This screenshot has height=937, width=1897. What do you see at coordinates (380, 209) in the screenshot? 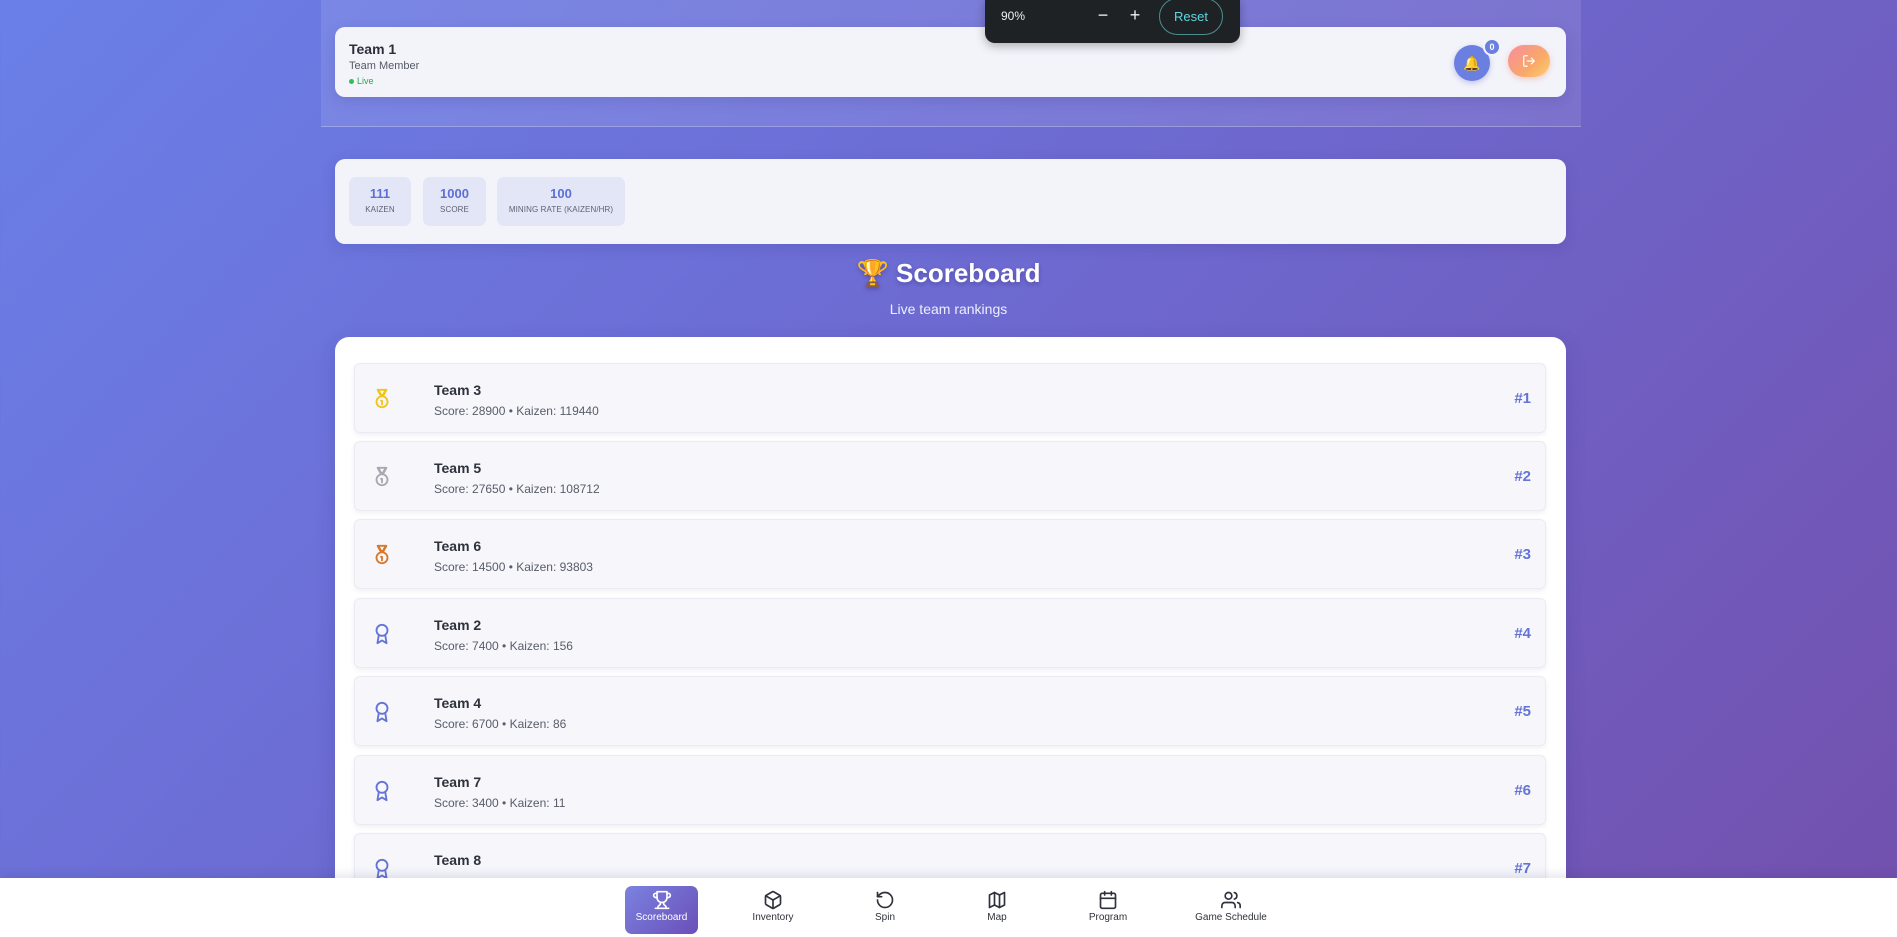
I see `stat-label: Kaizen` at bounding box center [380, 209].